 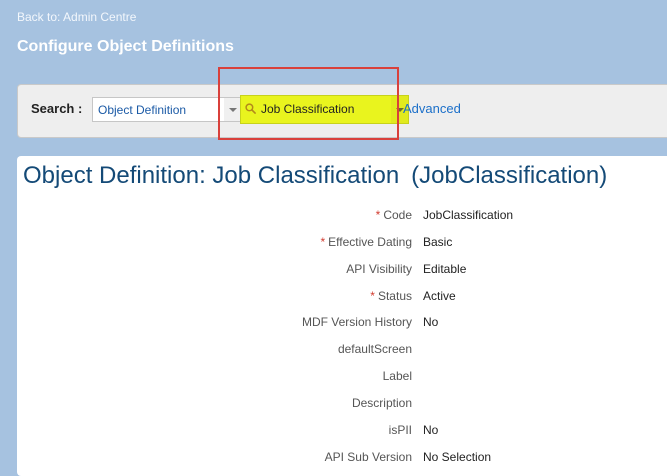 I want to click on object-definition-title-name: Object Definition: Job Classification, so click(x=211, y=175).